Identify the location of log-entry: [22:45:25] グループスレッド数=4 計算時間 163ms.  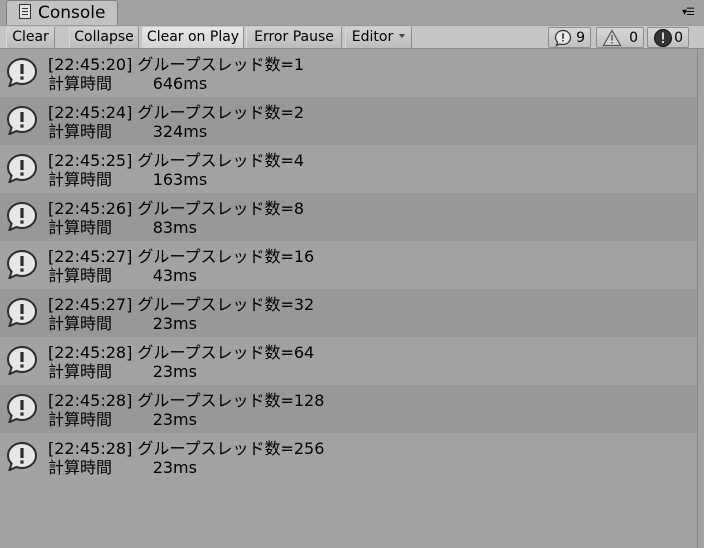
(348, 169).